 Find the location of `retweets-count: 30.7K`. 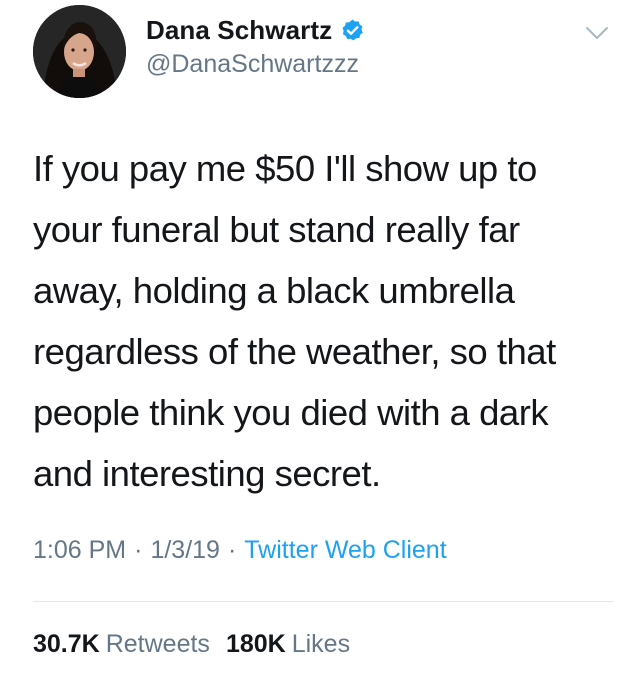

retweets-count: 30.7K is located at coordinates (66, 644).